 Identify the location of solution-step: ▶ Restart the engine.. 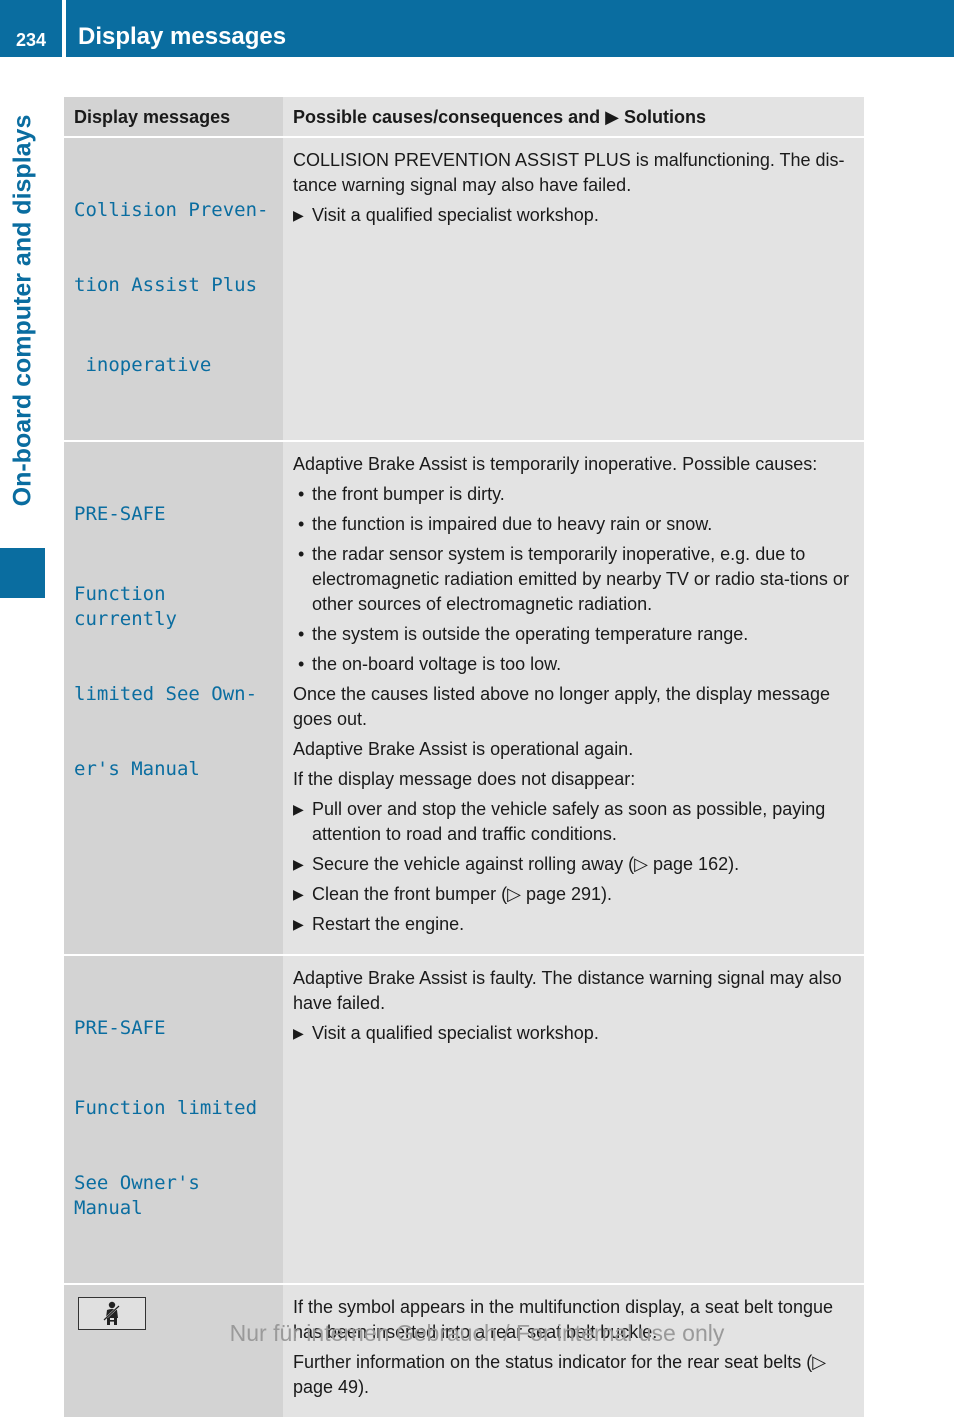
(574, 924).